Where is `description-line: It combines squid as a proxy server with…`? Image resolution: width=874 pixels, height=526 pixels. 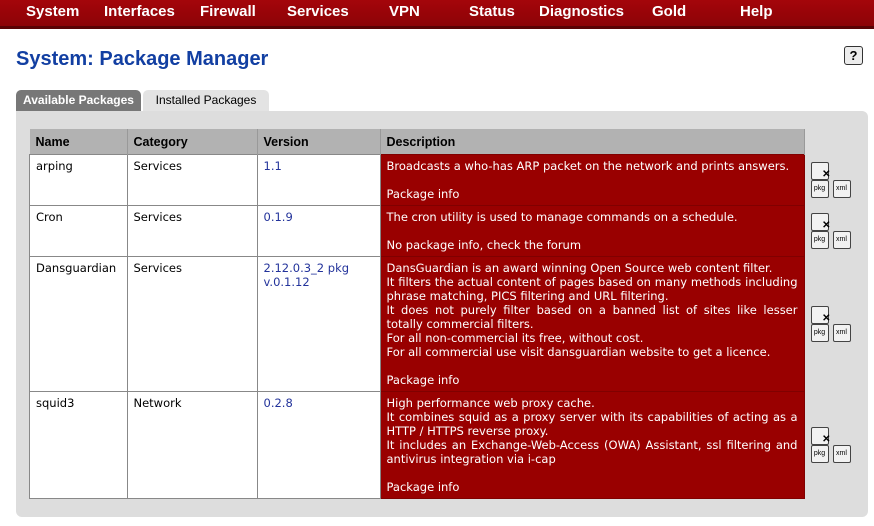
description-line: It combines squid as a proxy server with… is located at coordinates (592, 424).